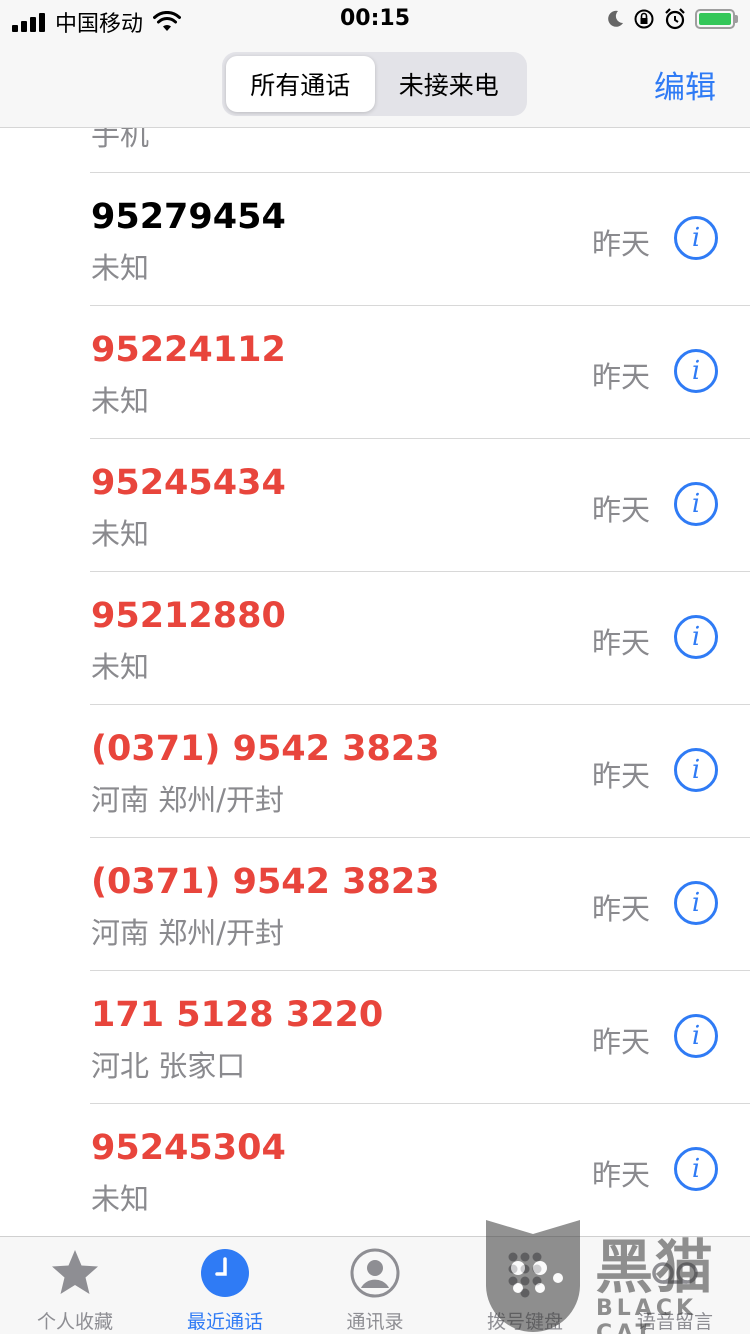 The height and width of the screenshot is (1334, 750). Describe the element at coordinates (224, 1322) in the screenshot. I see `tab-label: 最近通话` at that location.